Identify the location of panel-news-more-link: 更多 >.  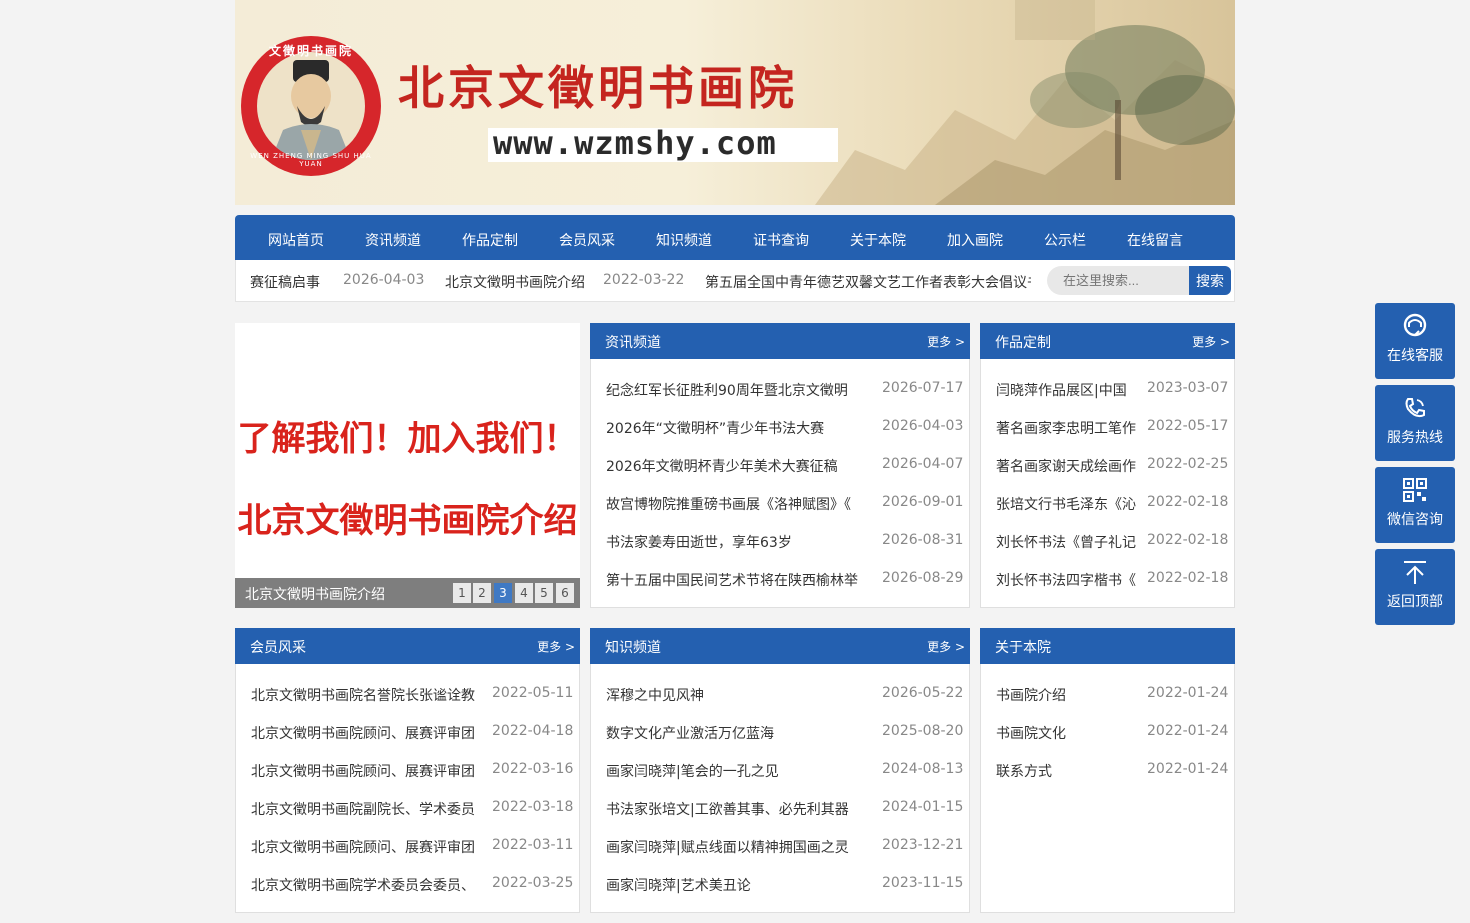
(946, 341).